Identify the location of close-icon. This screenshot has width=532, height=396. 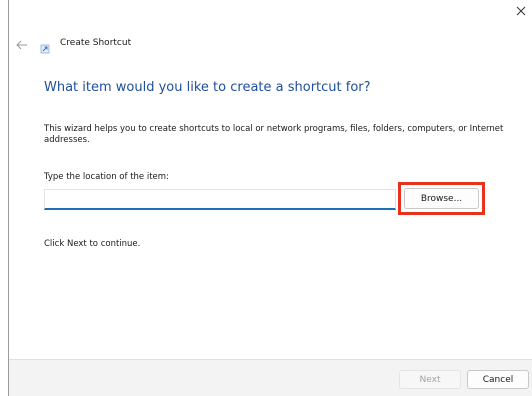
(521, 11).